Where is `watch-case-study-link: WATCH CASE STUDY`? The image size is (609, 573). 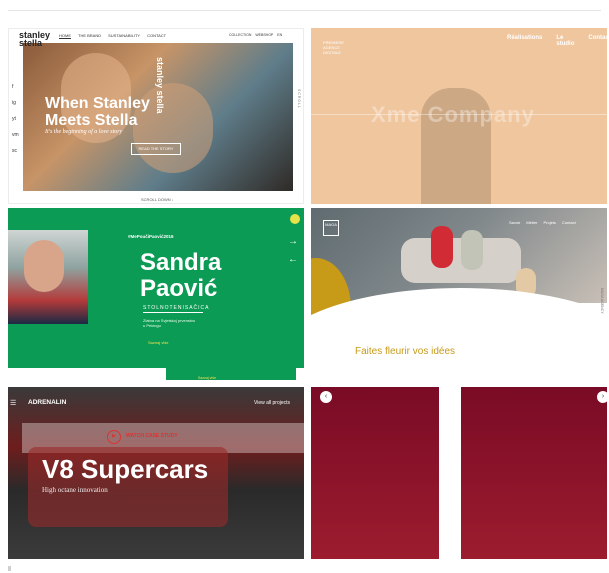 watch-case-study-link: WATCH CASE STUDY is located at coordinates (152, 436).